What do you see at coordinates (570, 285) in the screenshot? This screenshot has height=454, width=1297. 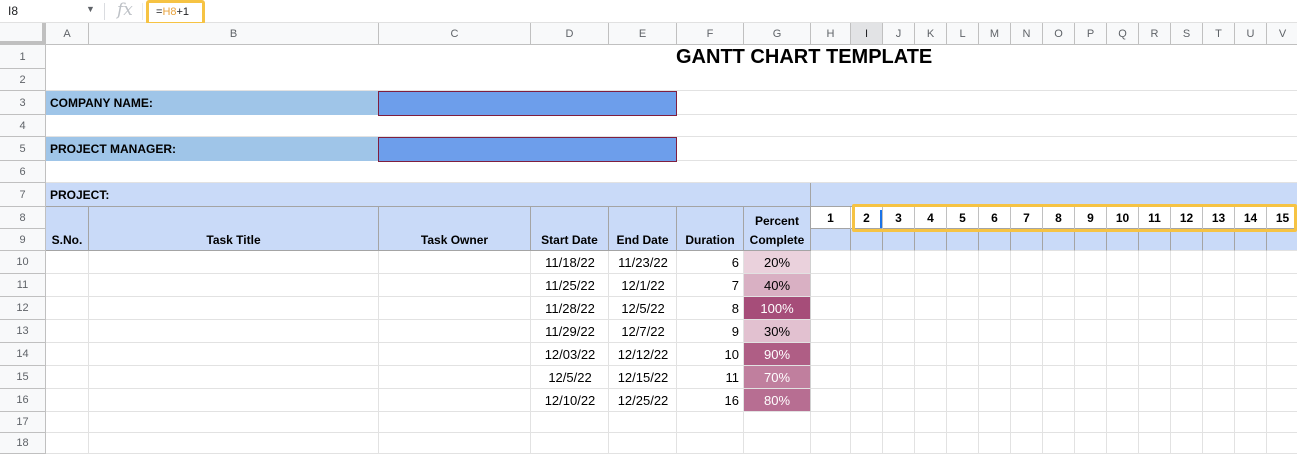 I see `task-start-date: 11/25/22` at bounding box center [570, 285].